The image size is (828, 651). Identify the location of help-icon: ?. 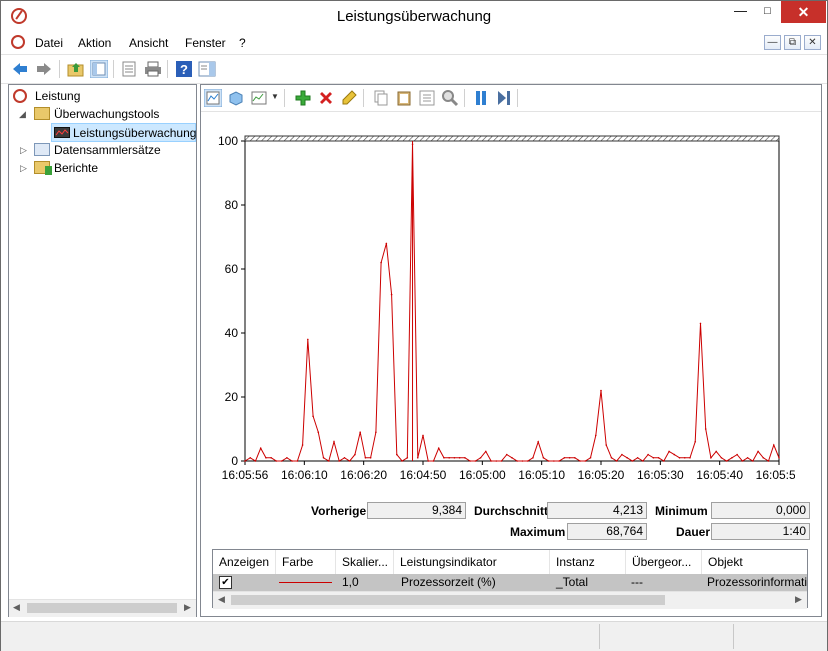
(184, 69).